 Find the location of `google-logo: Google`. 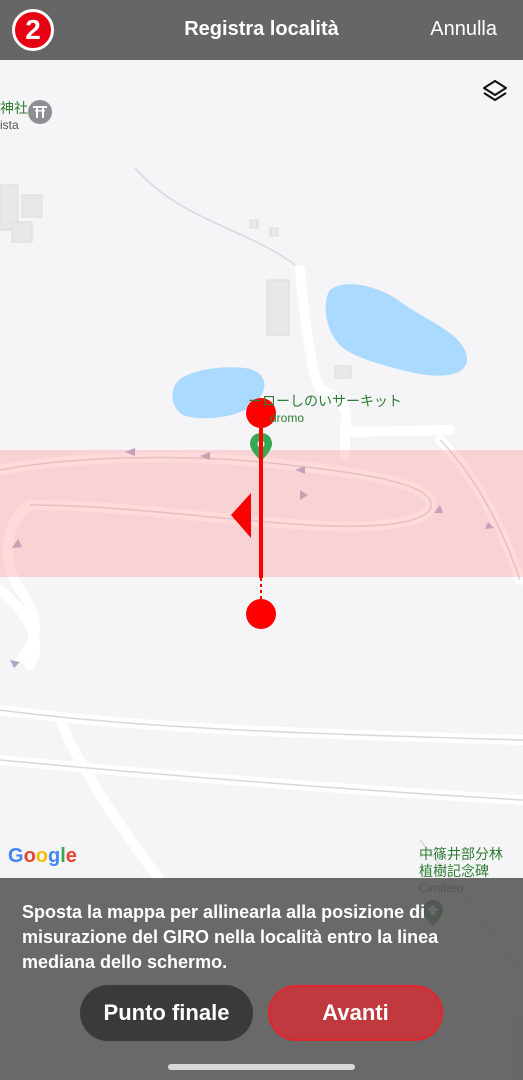

google-logo: Google is located at coordinates (42, 856).